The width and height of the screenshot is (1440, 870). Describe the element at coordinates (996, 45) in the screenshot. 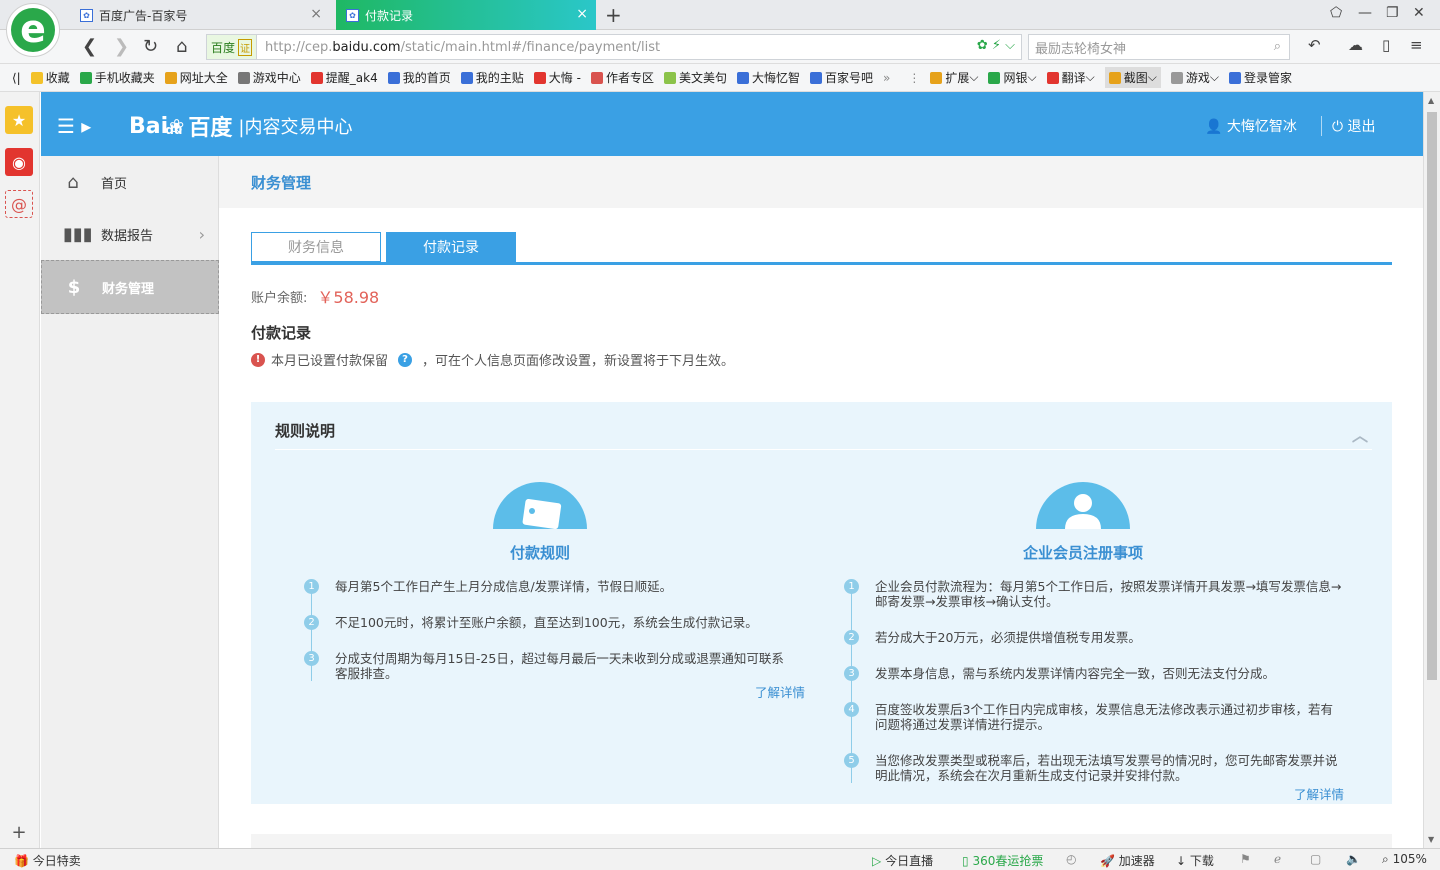

I see `speed-mode-icon: ✿ ⚡ ⌵` at that location.